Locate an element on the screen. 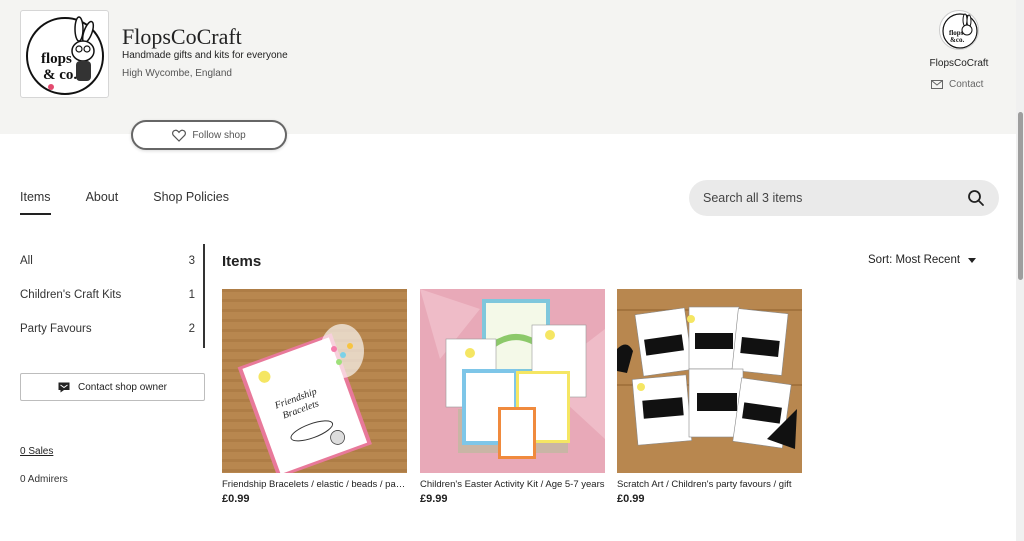  shop-logo: flops & co. is located at coordinates (64, 54).